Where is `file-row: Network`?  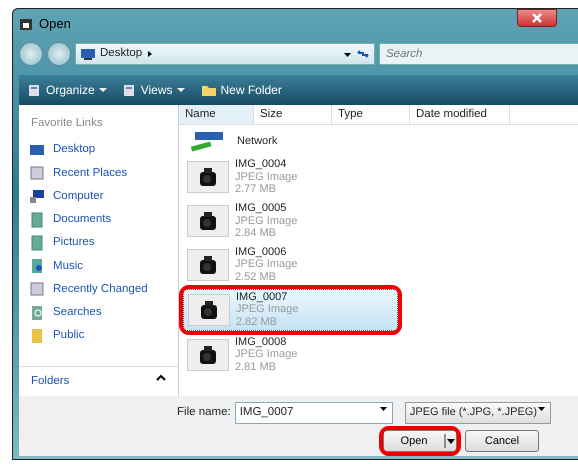 file-row: Network is located at coordinates (290, 141).